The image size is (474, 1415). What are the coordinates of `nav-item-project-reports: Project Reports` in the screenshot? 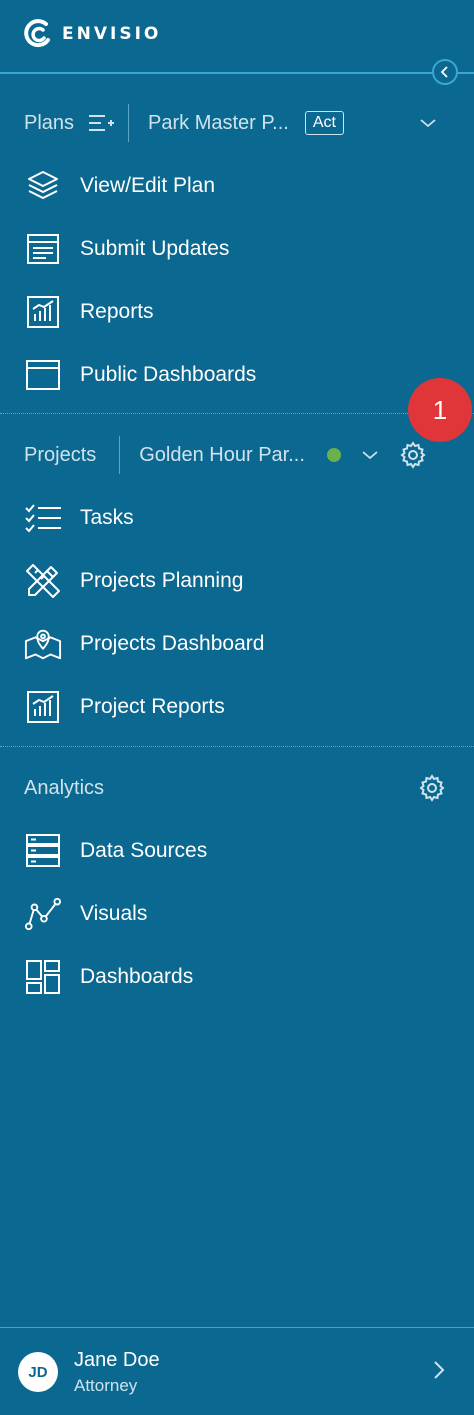 It's located at (124, 707).